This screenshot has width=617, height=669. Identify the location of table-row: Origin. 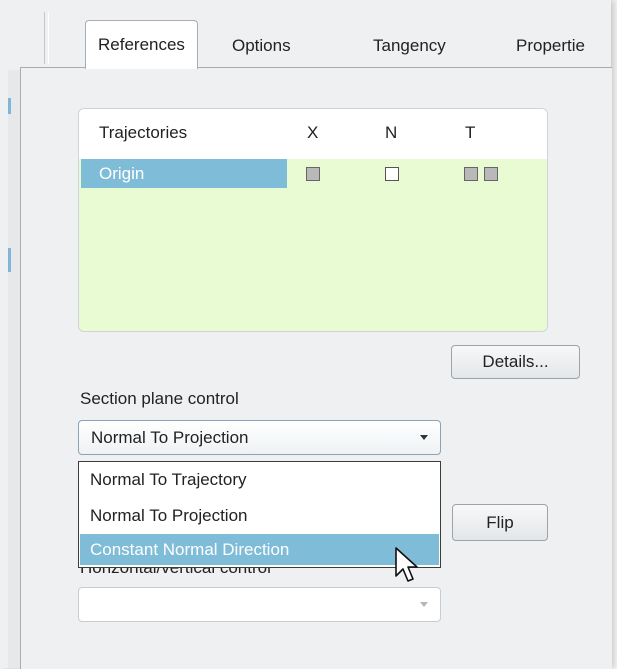
(313, 174).